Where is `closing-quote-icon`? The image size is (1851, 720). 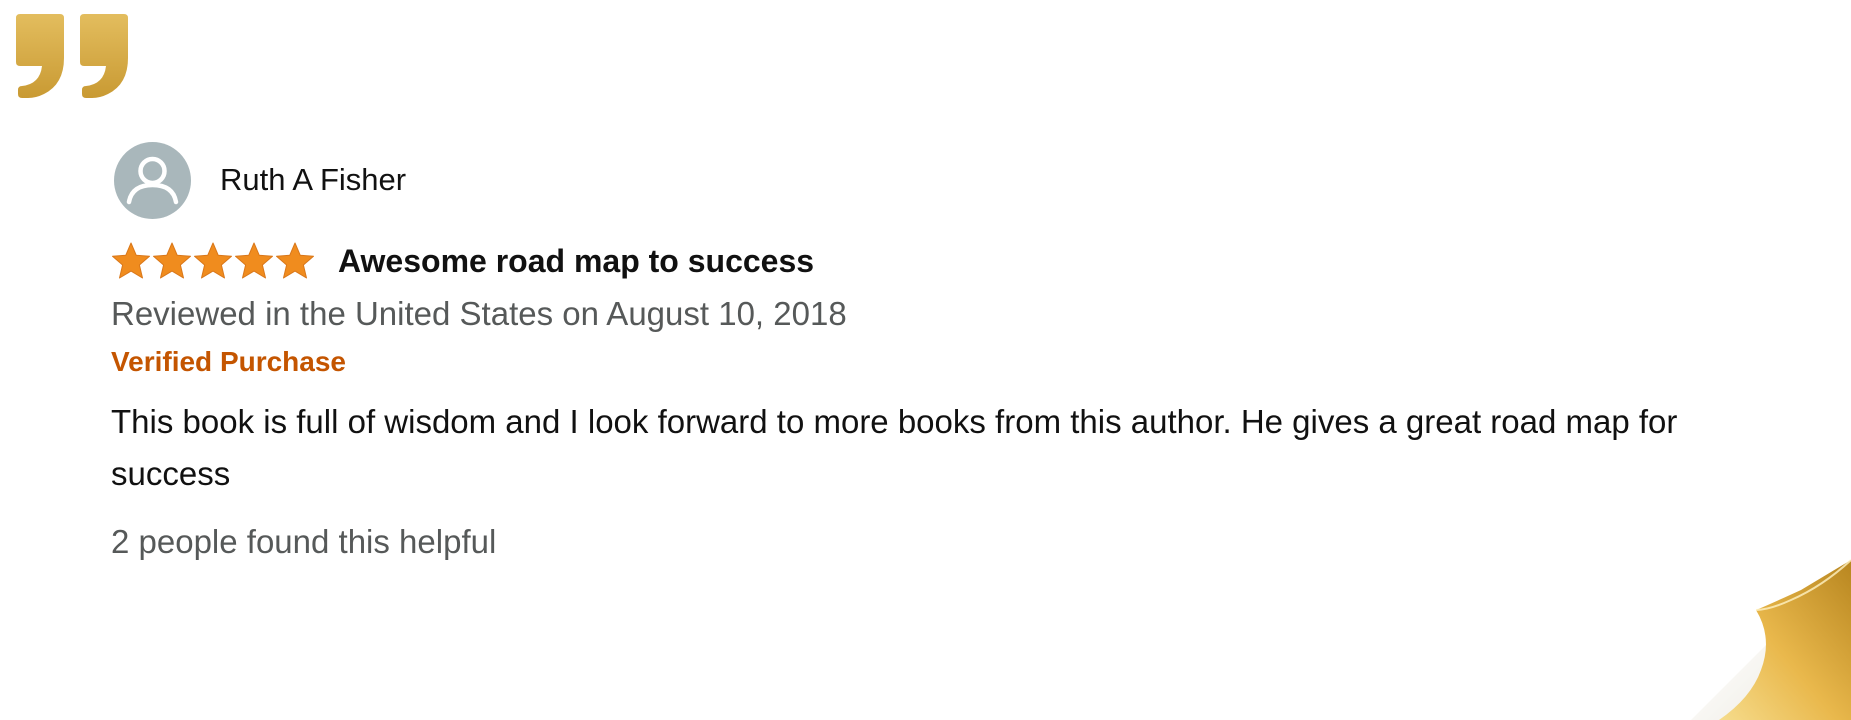 closing-quote-icon is located at coordinates (72, 56).